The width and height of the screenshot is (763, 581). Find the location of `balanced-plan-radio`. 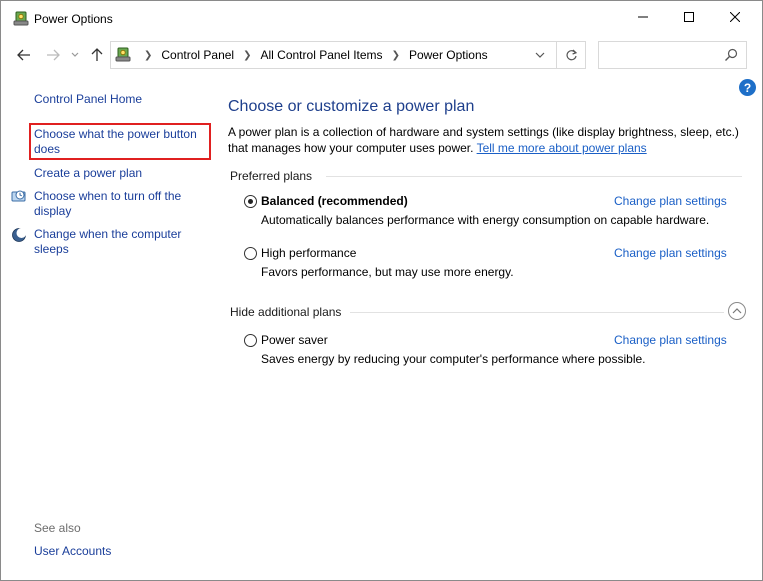

balanced-plan-radio is located at coordinates (250, 201).